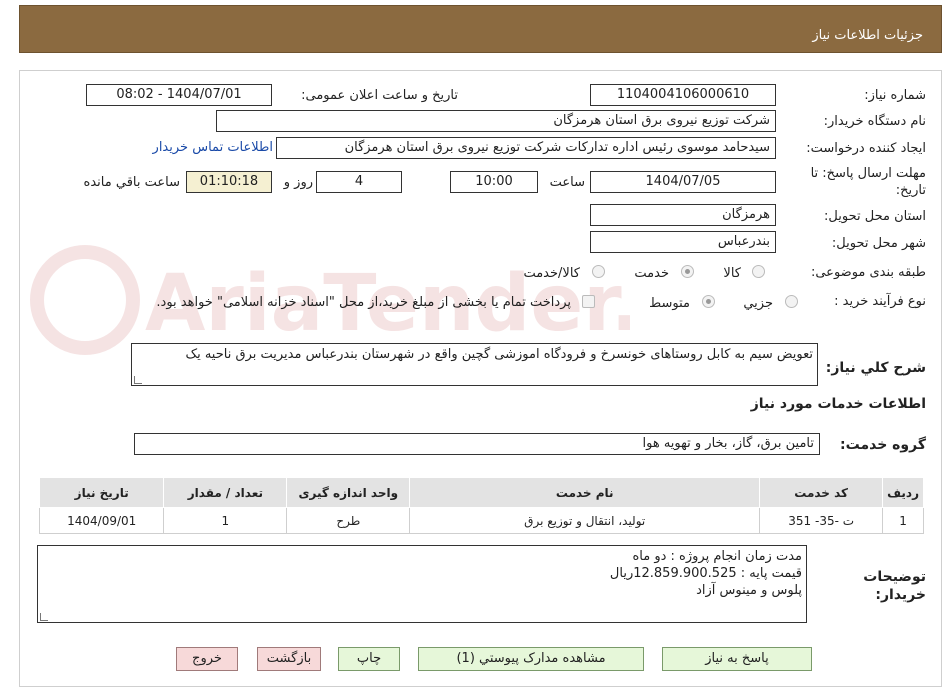  Describe the element at coordinates (101, 520) in the screenshot. I see `cell-need-date: 1404/09/01` at that location.